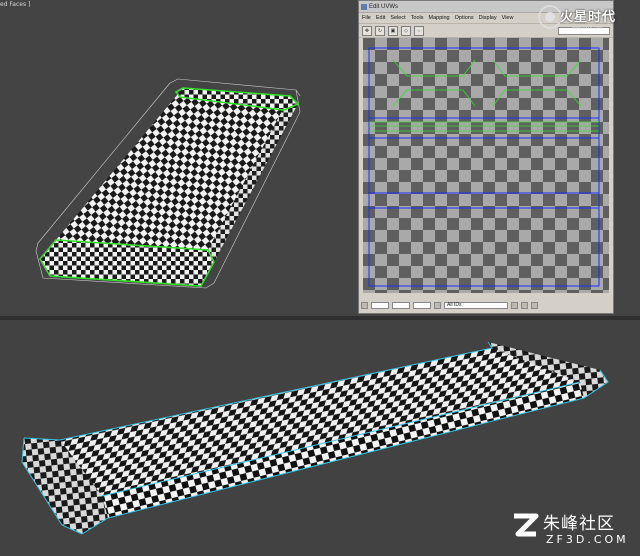 The image size is (640, 556). Describe the element at coordinates (514, 305) in the screenshot. I see `pan-icon` at that location.